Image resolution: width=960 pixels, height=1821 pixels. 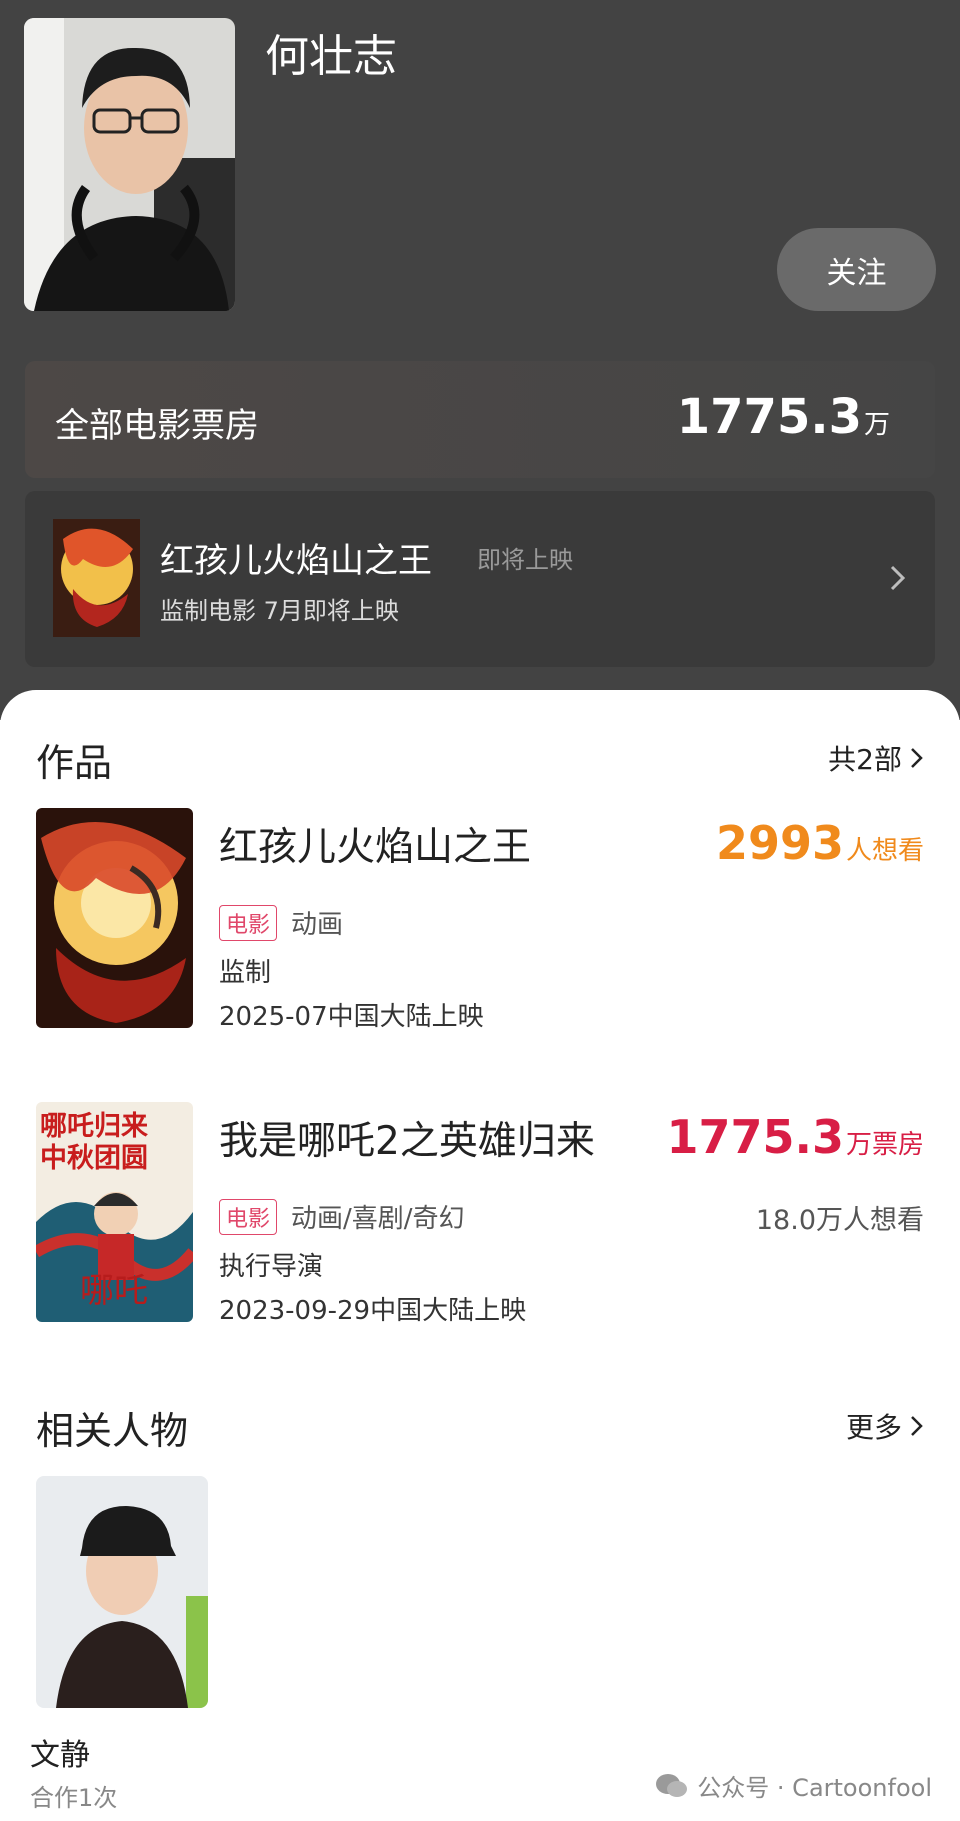 I want to click on total-boxoffice-value: 1775.3 万, so click(x=783, y=417).